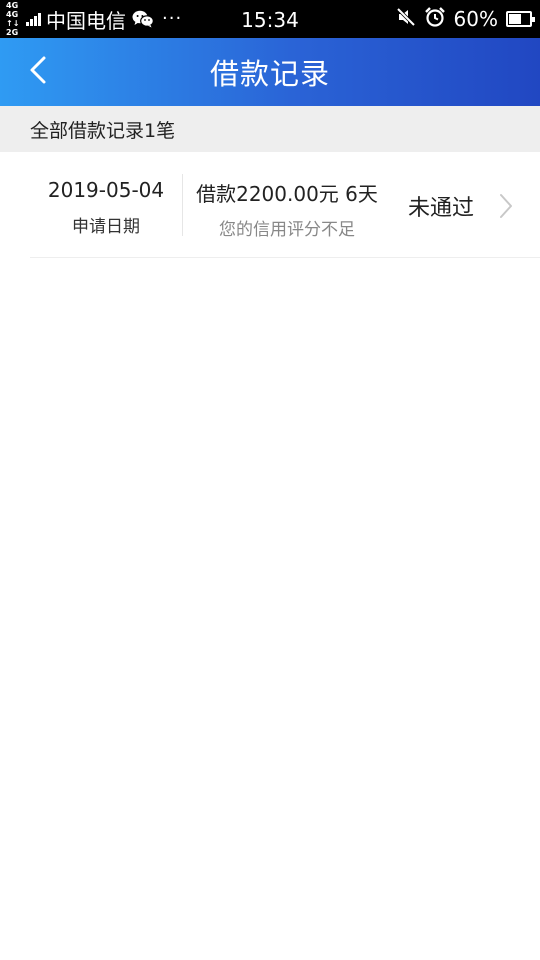  What do you see at coordinates (435, 19) in the screenshot?
I see `alarm-icon` at bounding box center [435, 19].